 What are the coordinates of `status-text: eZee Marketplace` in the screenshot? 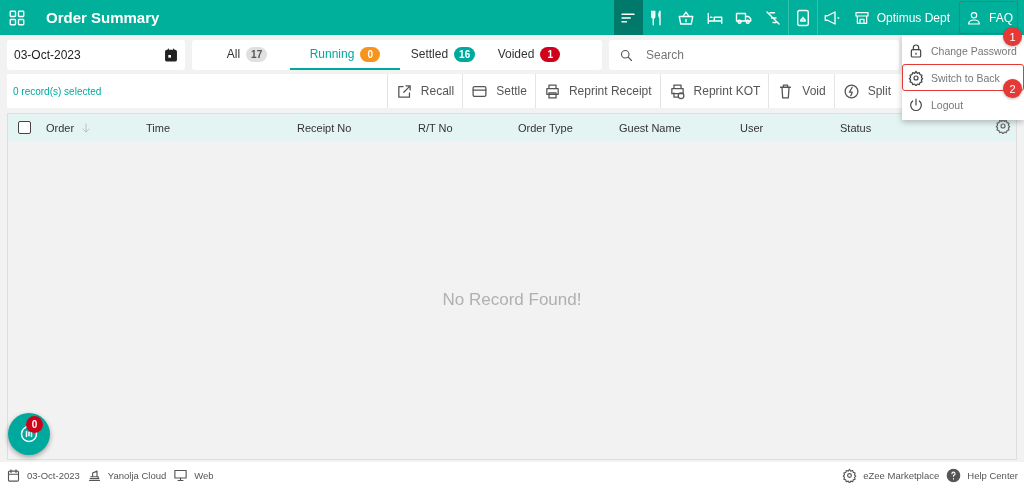 It's located at (901, 475).